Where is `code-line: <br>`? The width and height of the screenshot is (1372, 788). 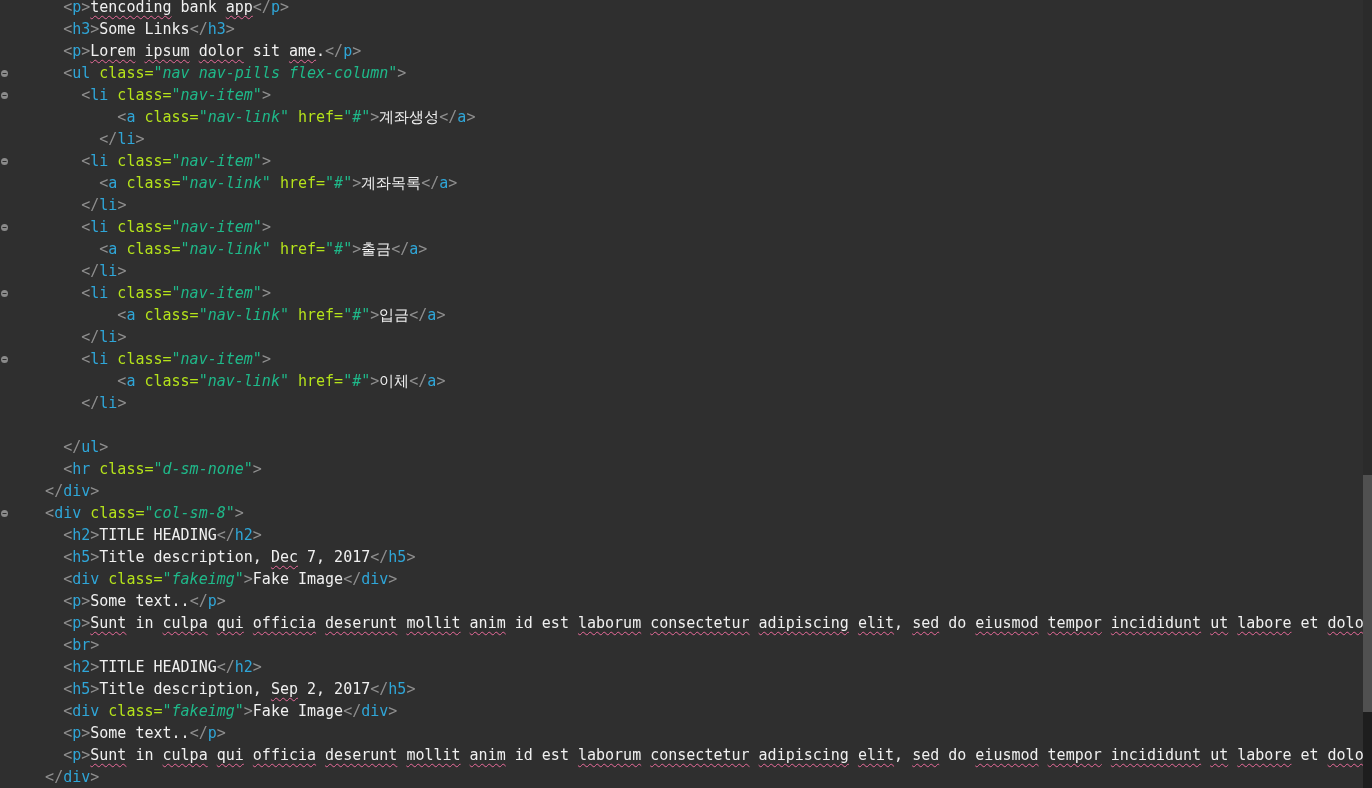
code-line: <br> is located at coordinates (81, 645).